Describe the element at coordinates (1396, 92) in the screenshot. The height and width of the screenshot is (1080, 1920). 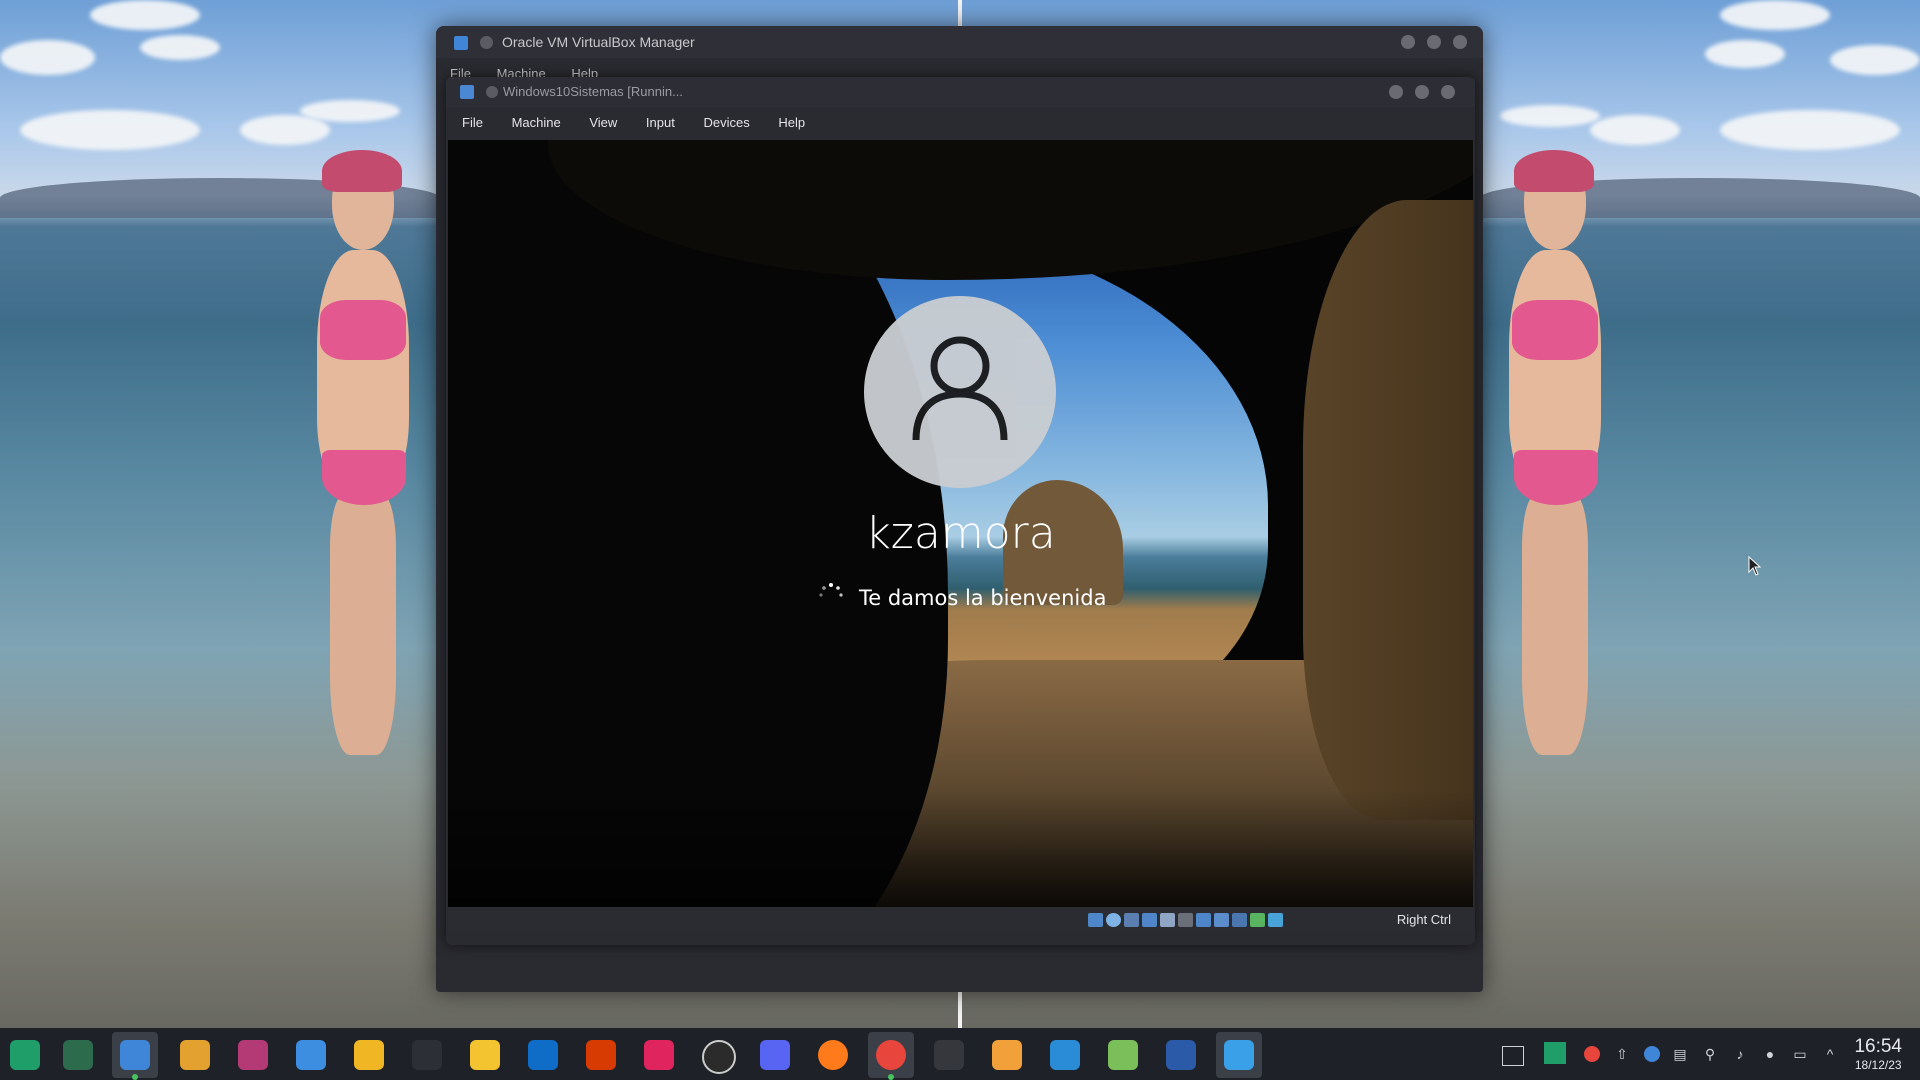
I see `vm-minimize-button` at that location.